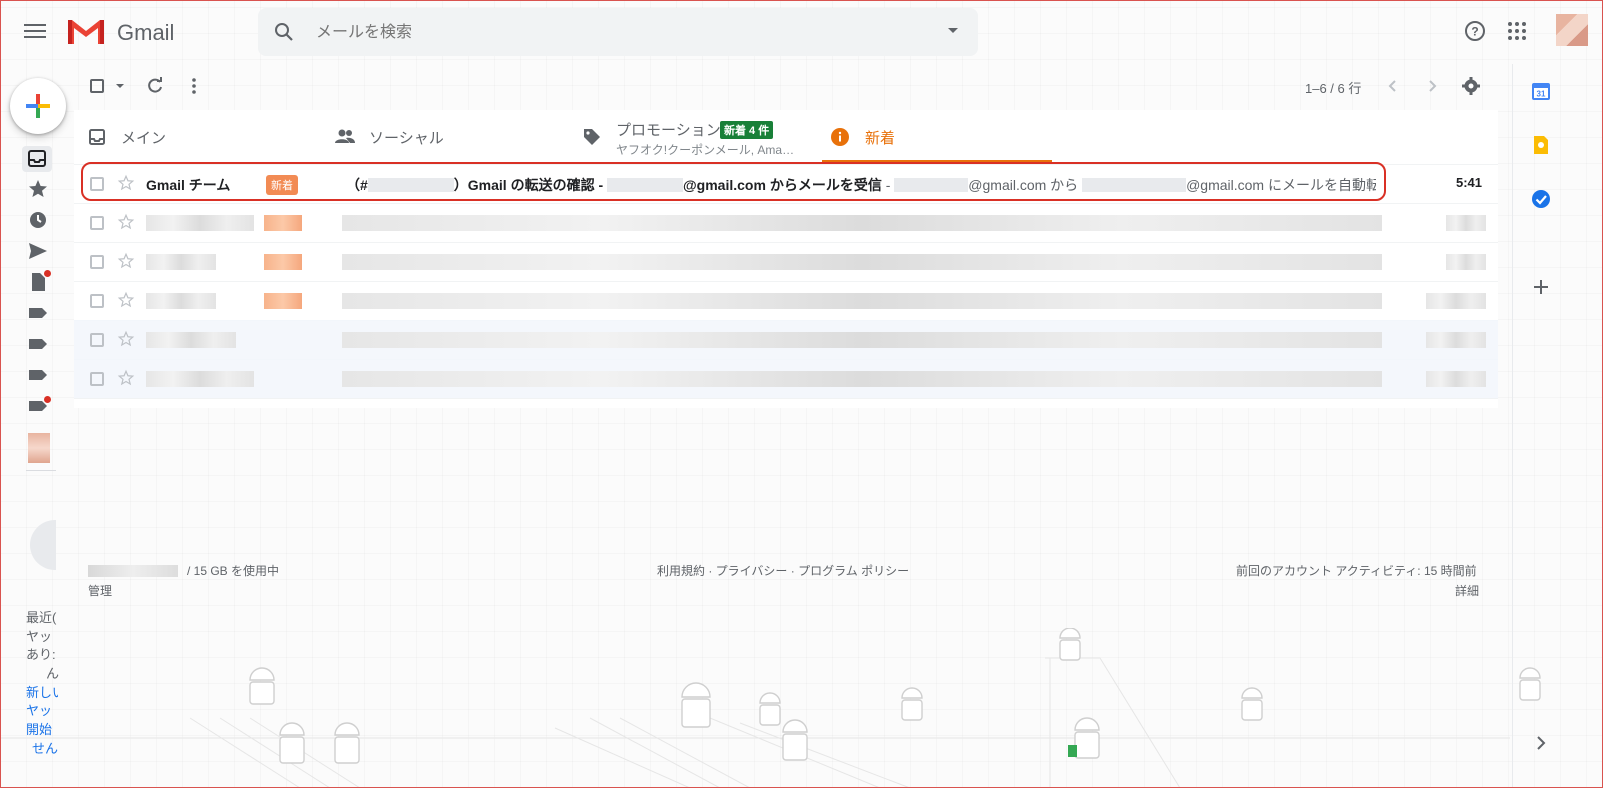 The image size is (1603, 788). What do you see at coordinates (39, 448) in the screenshot?
I see `hangouts-avatar` at bounding box center [39, 448].